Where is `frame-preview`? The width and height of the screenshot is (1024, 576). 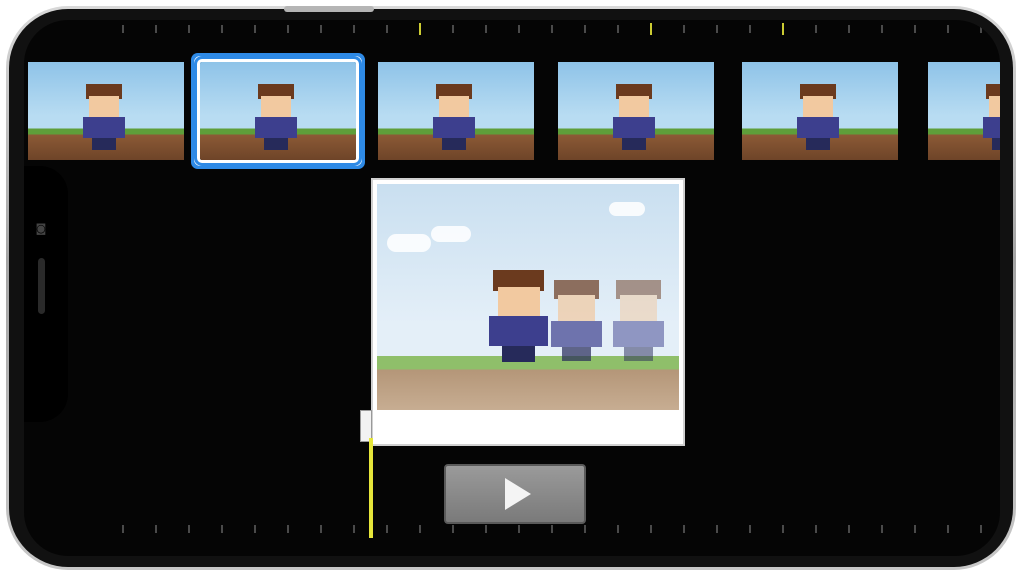
frame-preview is located at coordinates (528, 312).